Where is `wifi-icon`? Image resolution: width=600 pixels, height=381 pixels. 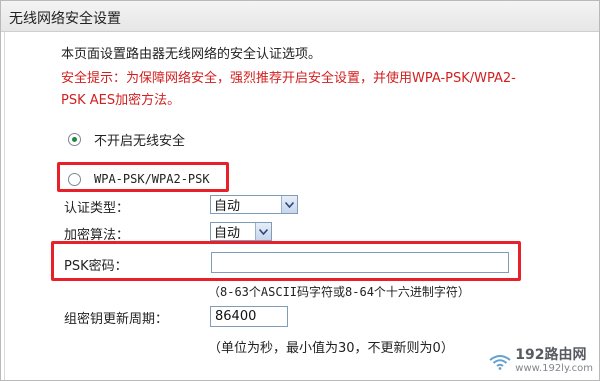
wifi-icon is located at coordinates (500, 362).